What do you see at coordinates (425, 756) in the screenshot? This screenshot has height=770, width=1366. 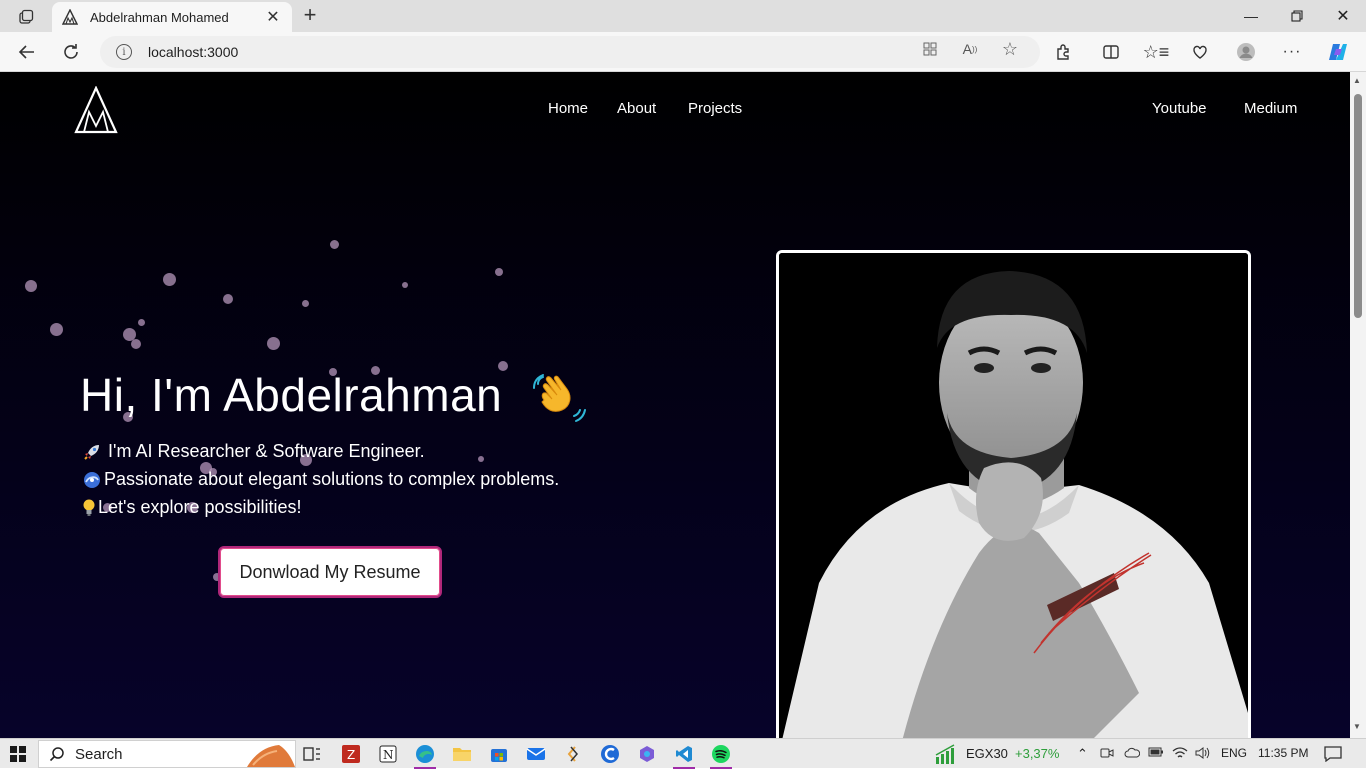 I see `edge-app-icon` at bounding box center [425, 756].